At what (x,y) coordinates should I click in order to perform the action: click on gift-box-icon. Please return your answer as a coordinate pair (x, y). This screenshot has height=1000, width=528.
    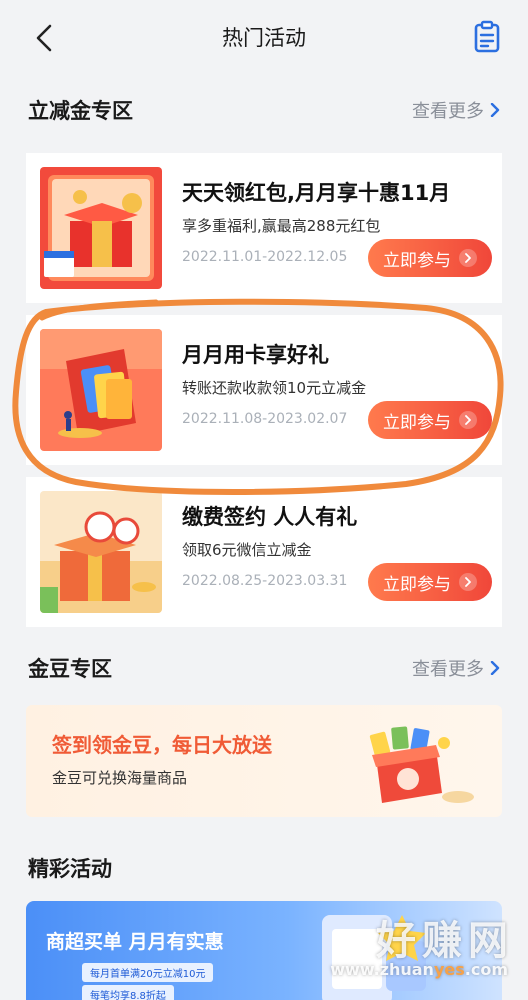
    Looking at the image, I should click on (421, 764).